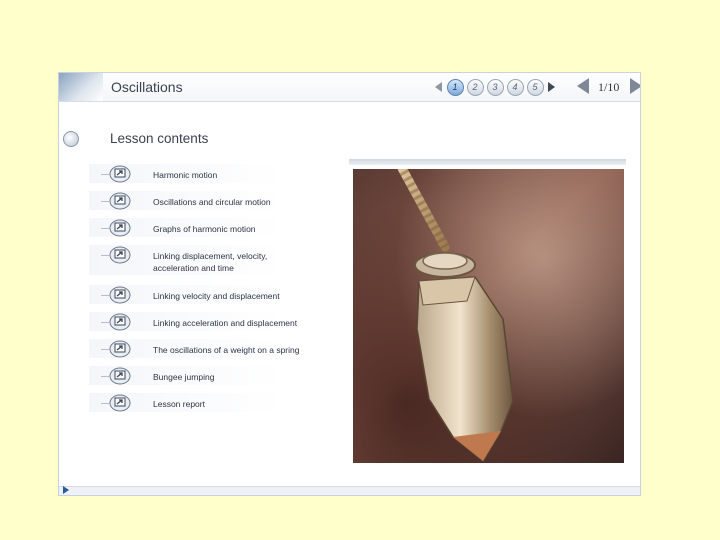 The height and width of the screenshot is (540, 720). I want to click on page-navigator: 1 2 3 4 5, so click(495, 87).